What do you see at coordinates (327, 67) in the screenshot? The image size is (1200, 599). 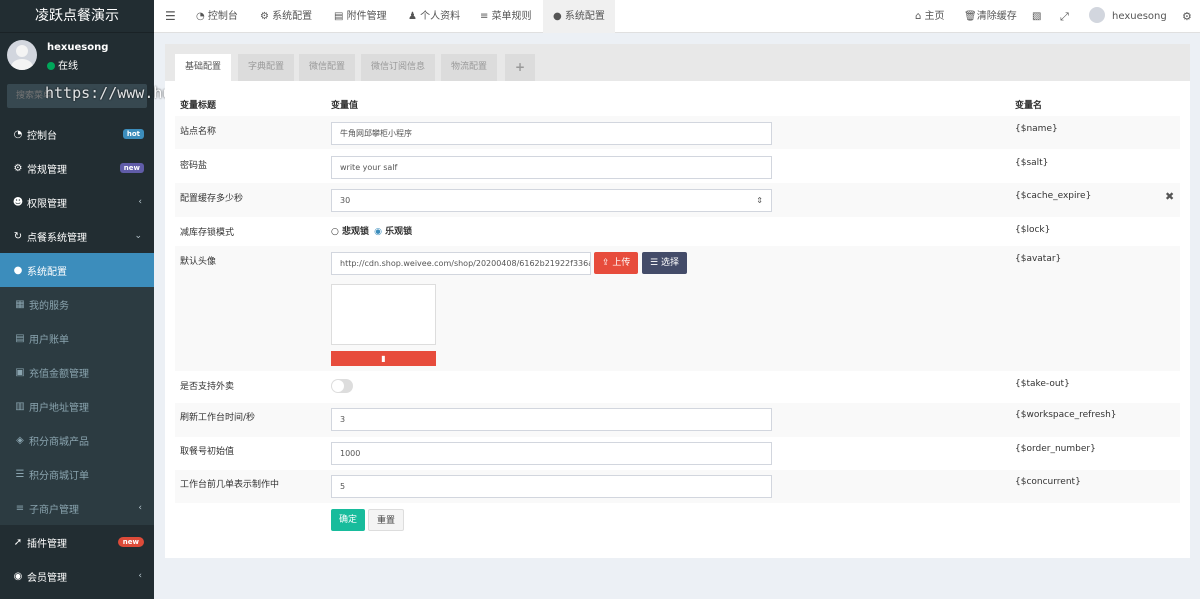 I see `tab-wechat: 微信配置` at bounding box center [327, 67].